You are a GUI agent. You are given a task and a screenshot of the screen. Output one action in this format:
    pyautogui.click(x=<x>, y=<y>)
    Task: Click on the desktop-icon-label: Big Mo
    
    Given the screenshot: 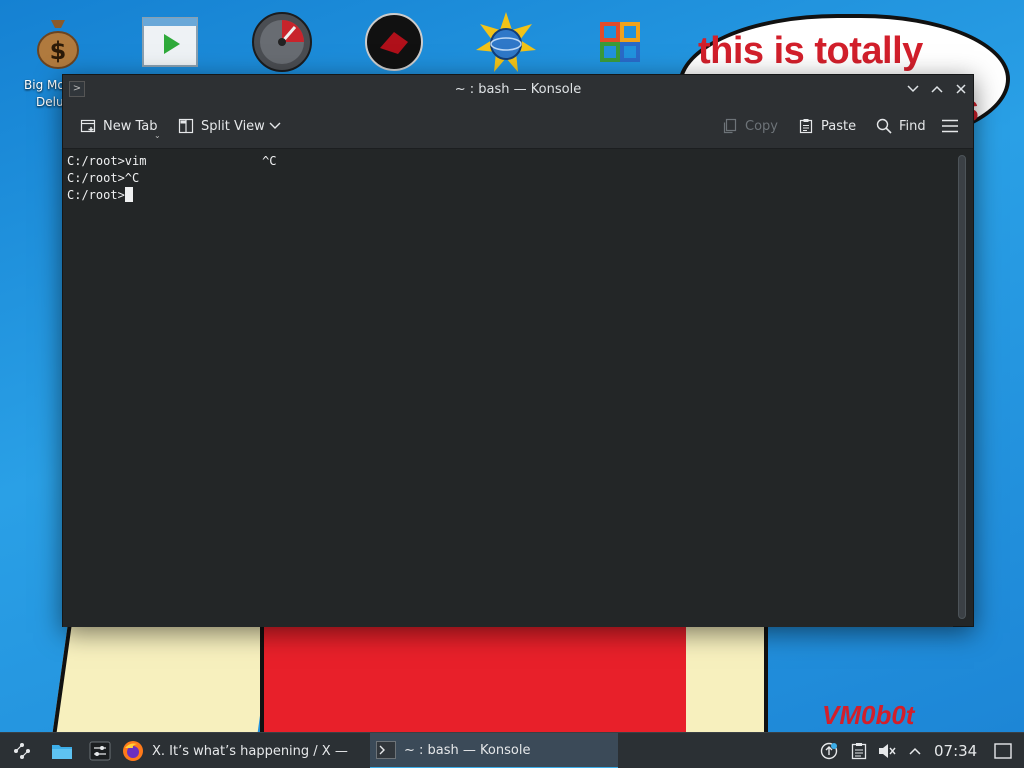 What is the action you would take?
    pyautogui.click(x=44, y=85)
    